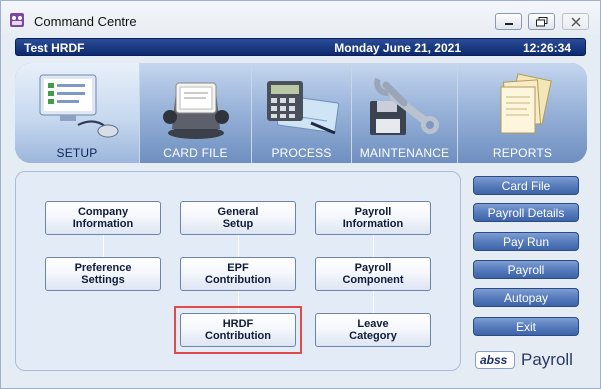 Image resolution: width=601 pixels, height=389 pixels. What do you see at coordinates (54, 48) in the screenshot?
I see `company-name: Test HRDF` at bounding box center [54, 48].